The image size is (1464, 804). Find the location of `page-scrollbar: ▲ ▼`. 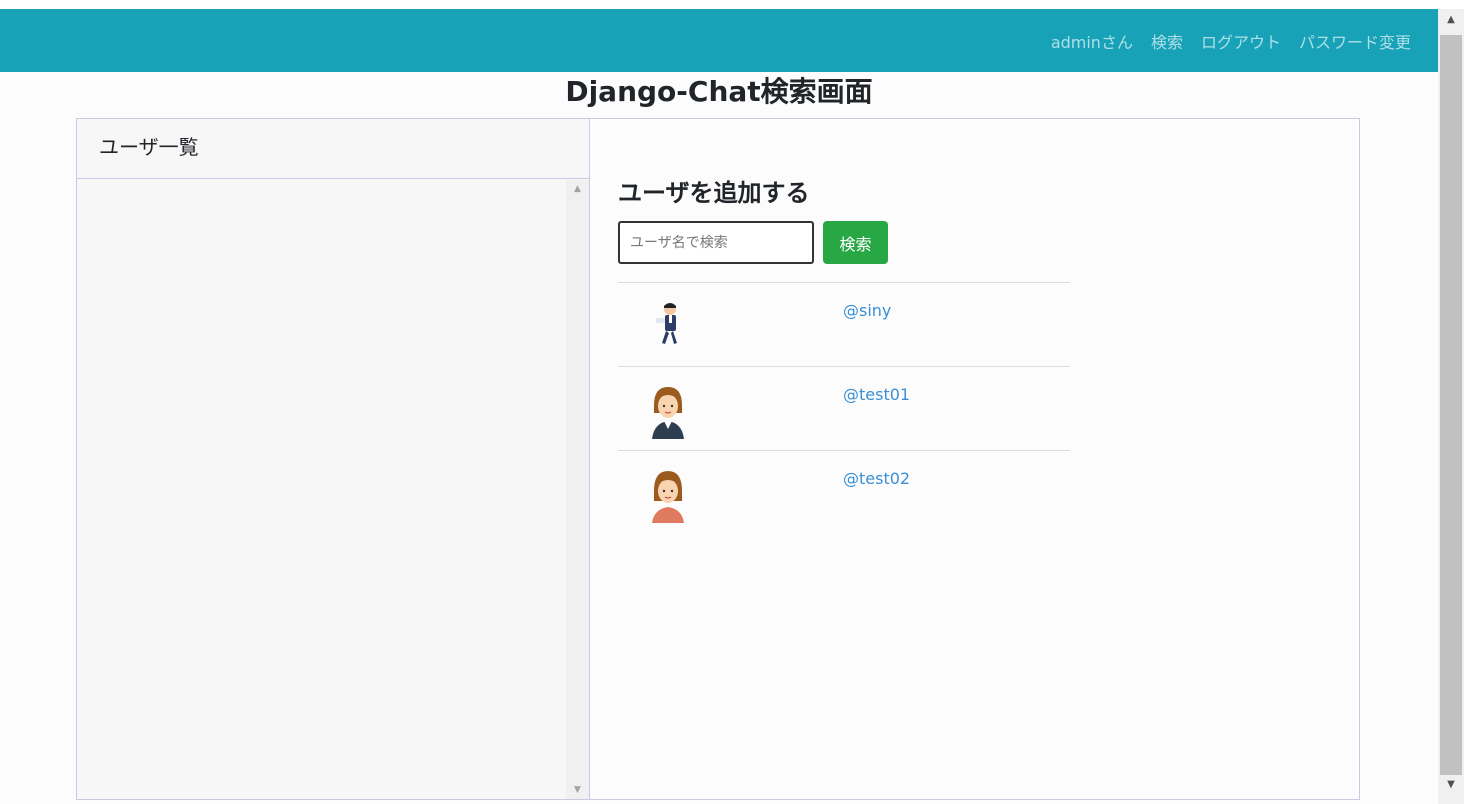

page-scrollbar: ▲ ▼ is located at coordinates (1451, 406).